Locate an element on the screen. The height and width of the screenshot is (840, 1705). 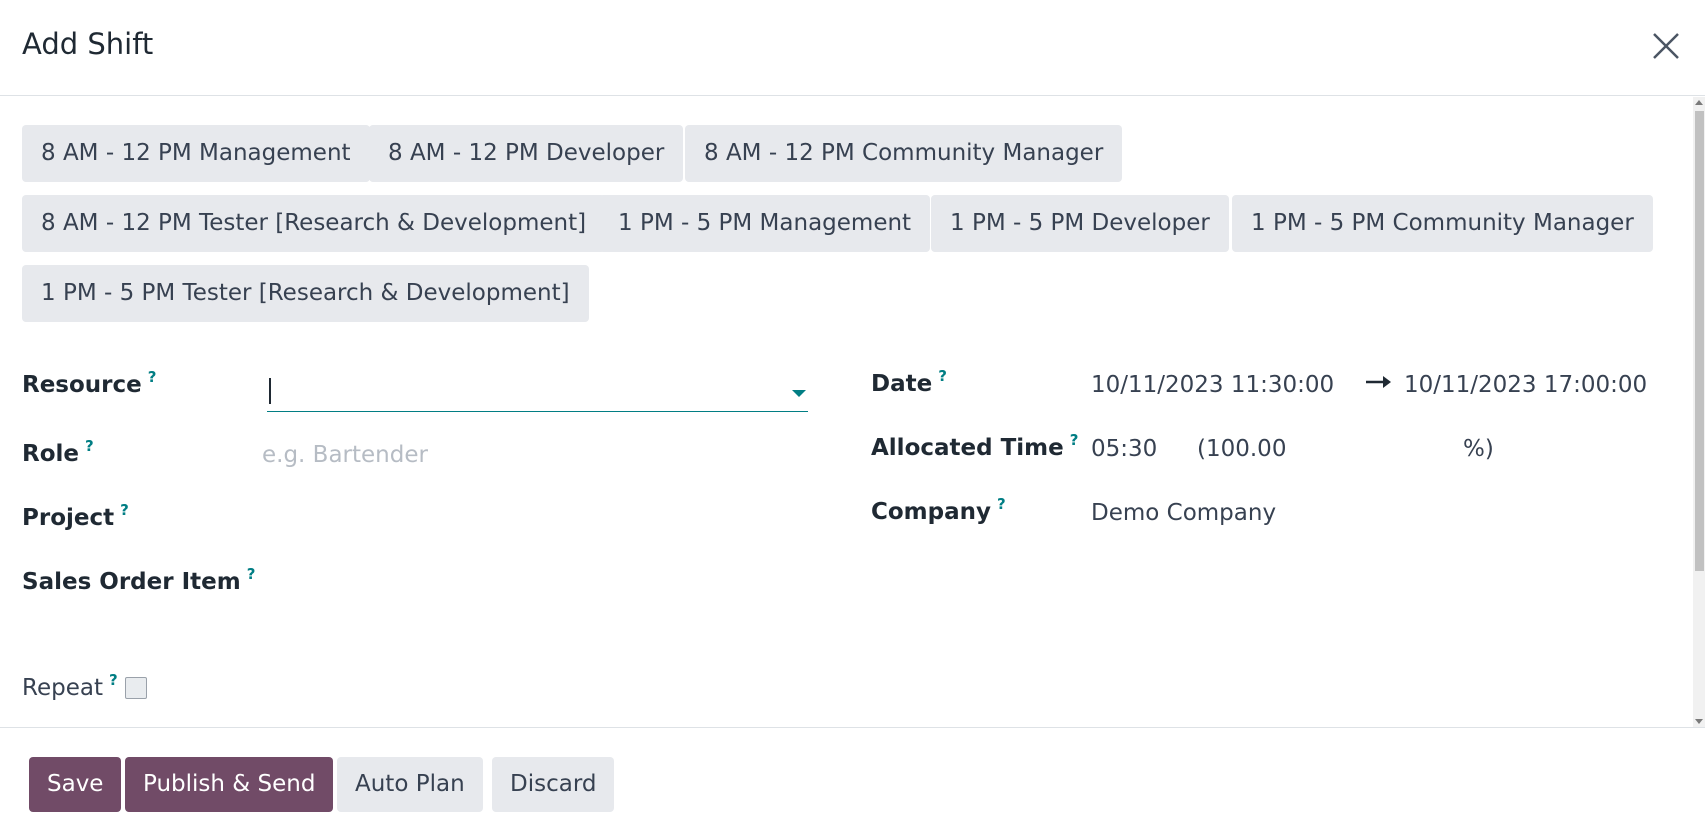
company-value: Demo Company is located at coordinates (1183, 513).